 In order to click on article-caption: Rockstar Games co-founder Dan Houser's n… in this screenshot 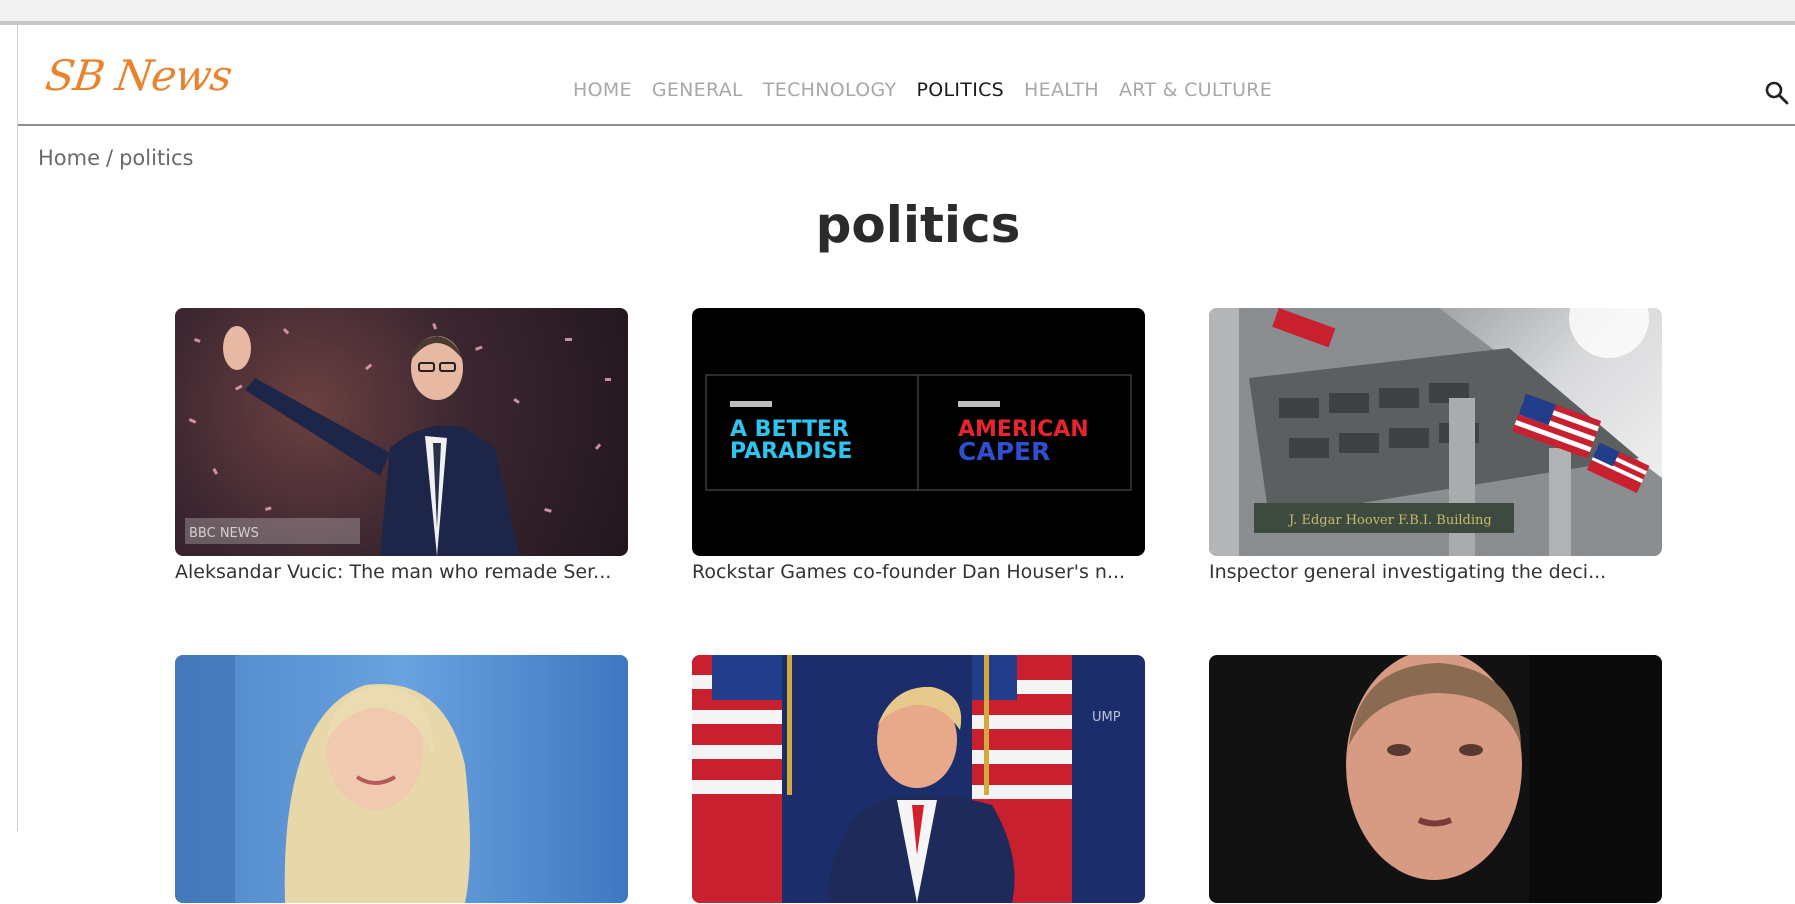, I will do `click(918, 572)`.